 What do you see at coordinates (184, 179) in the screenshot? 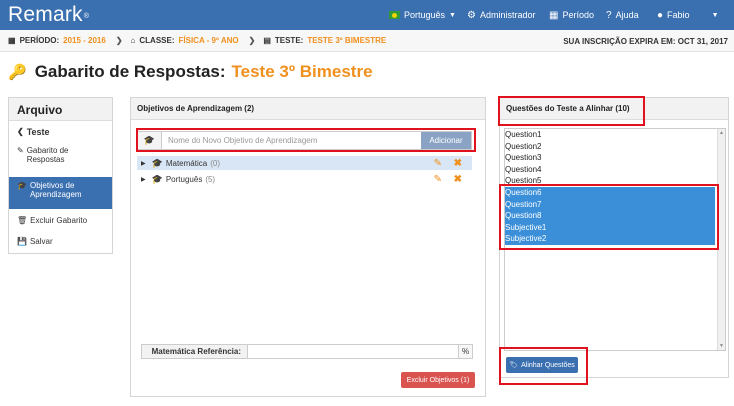
I see `objective-name: Português` at bounding box center [184, 179].